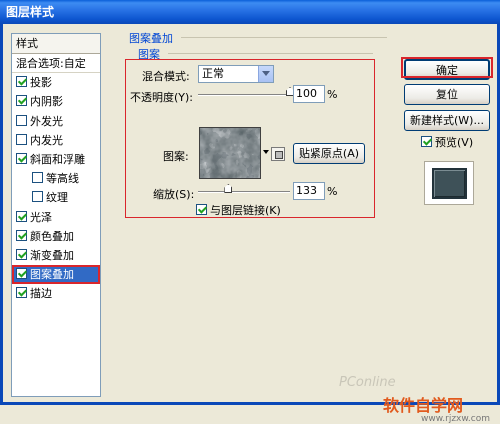  What do you see at coordinates (52, 236) in the screenshot?
I see `style-item-label: 颜色叠加` at bounding box center [52, 236].